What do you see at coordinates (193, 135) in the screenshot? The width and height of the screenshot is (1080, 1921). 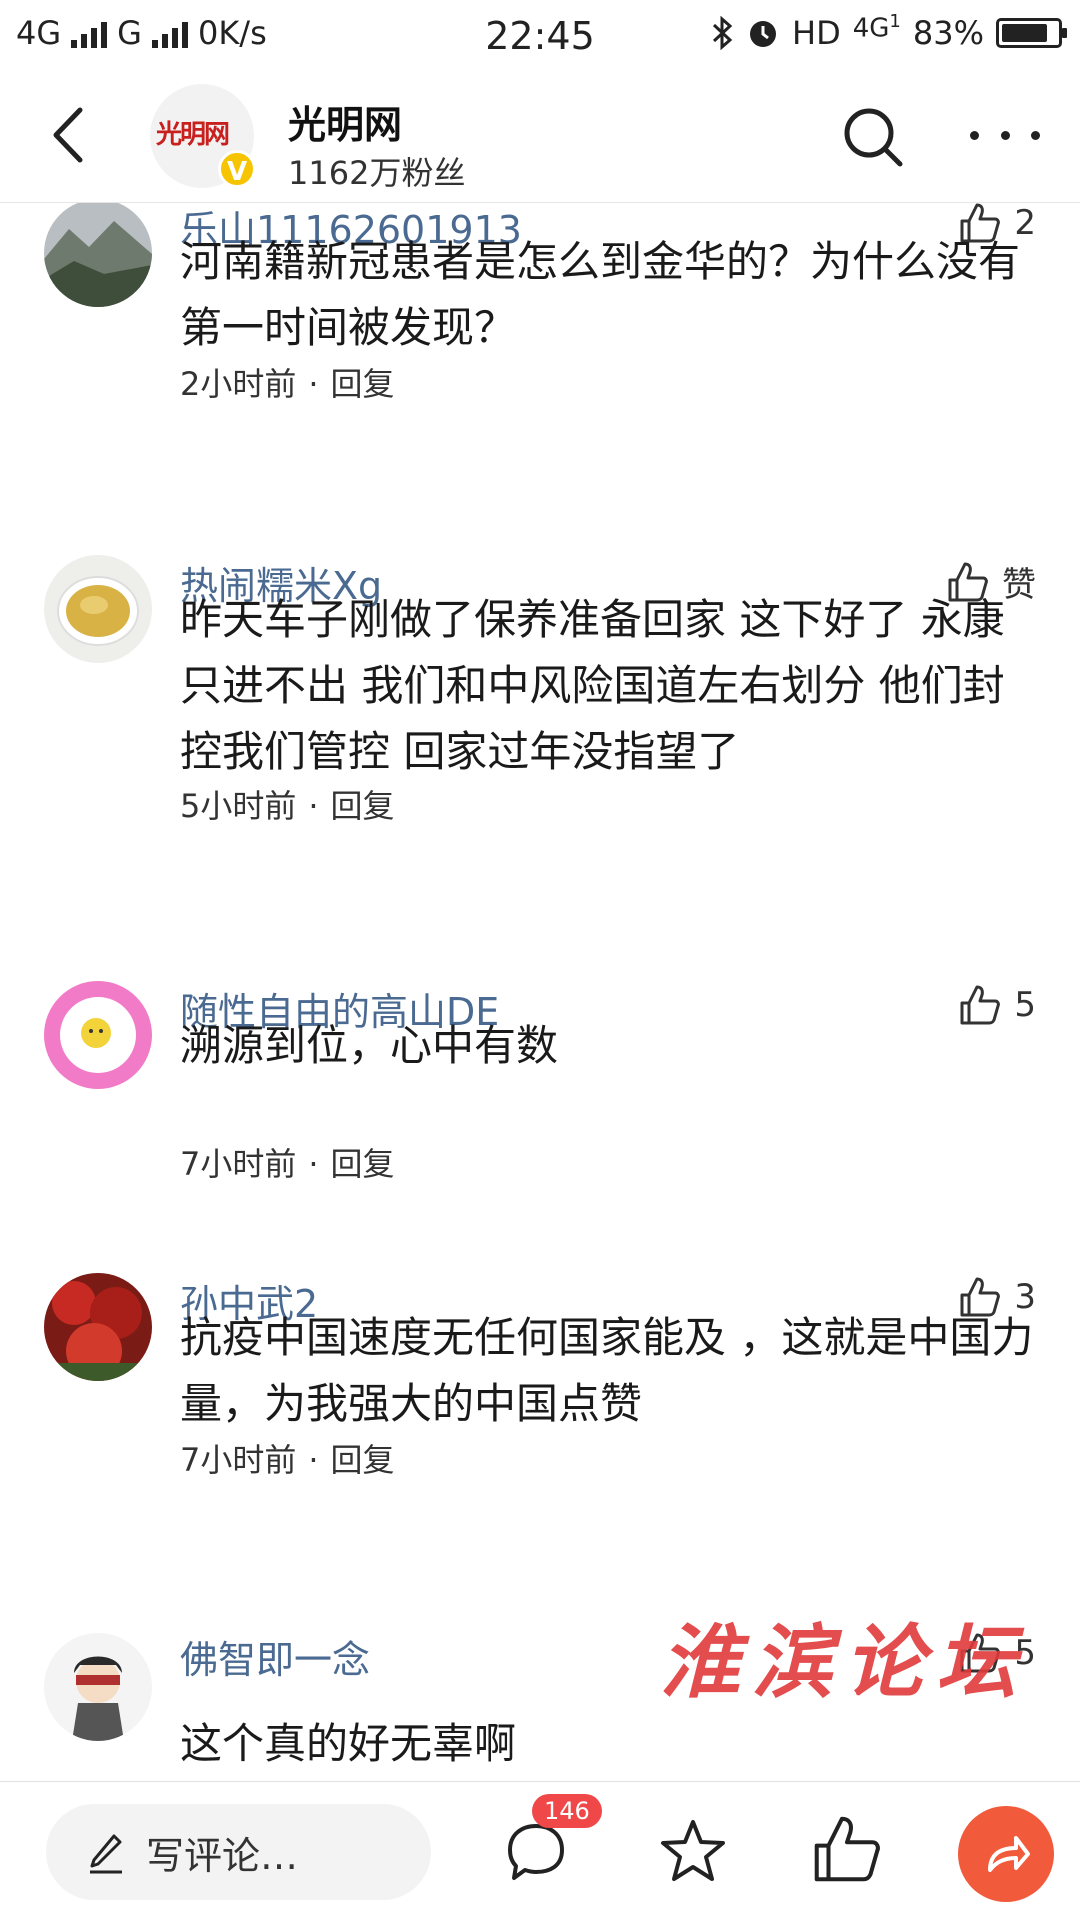 I see `guangming-logo: 光明网` at bounding box center [193, 135].